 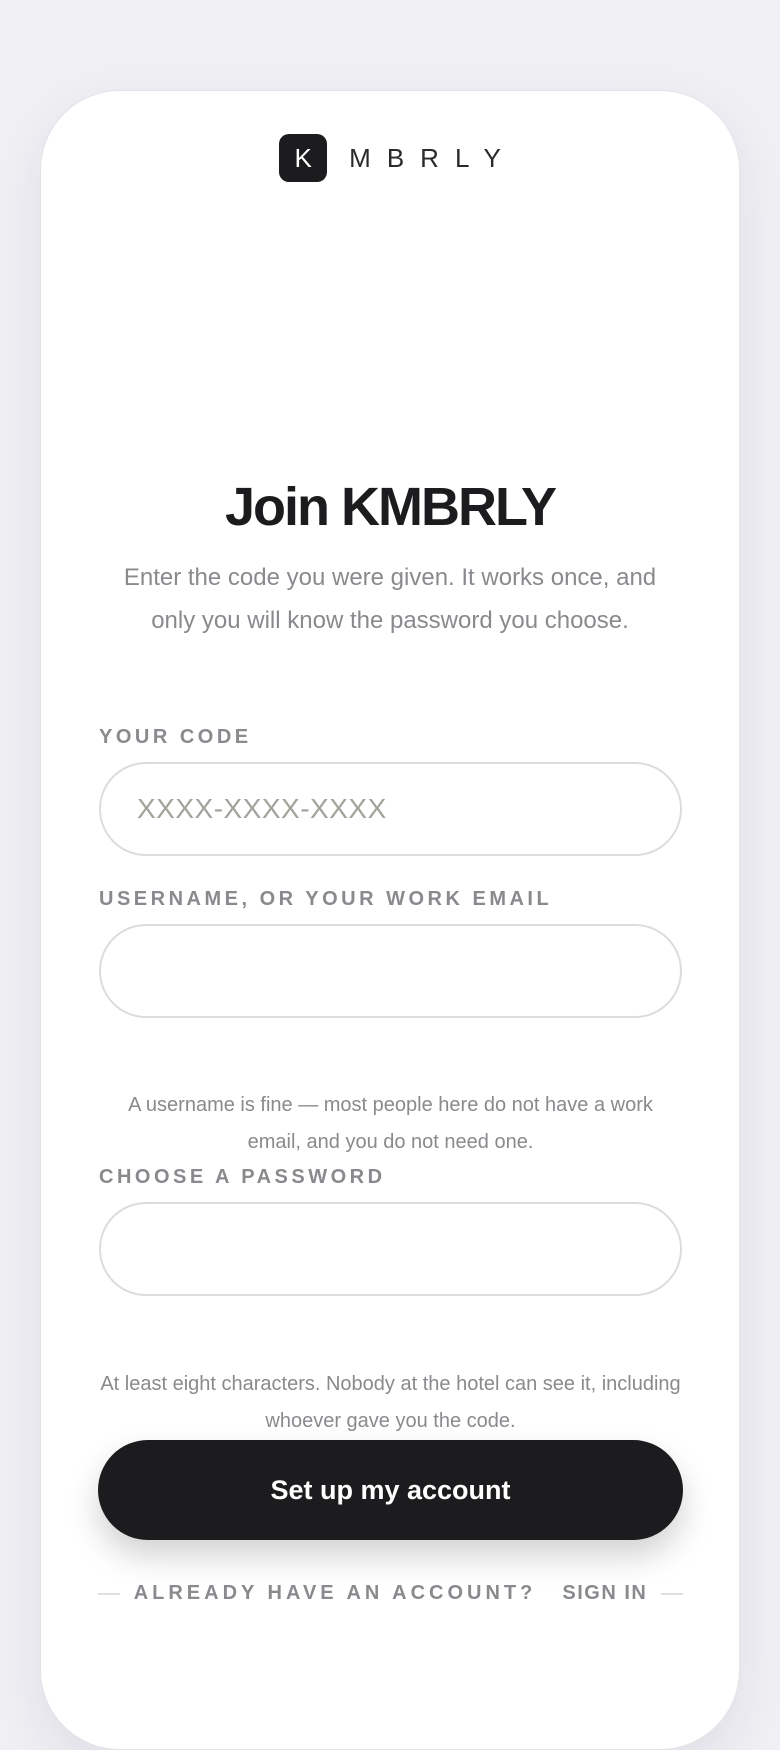 I want to click on brand-mark-icon: K, so click(x=303, y=158).